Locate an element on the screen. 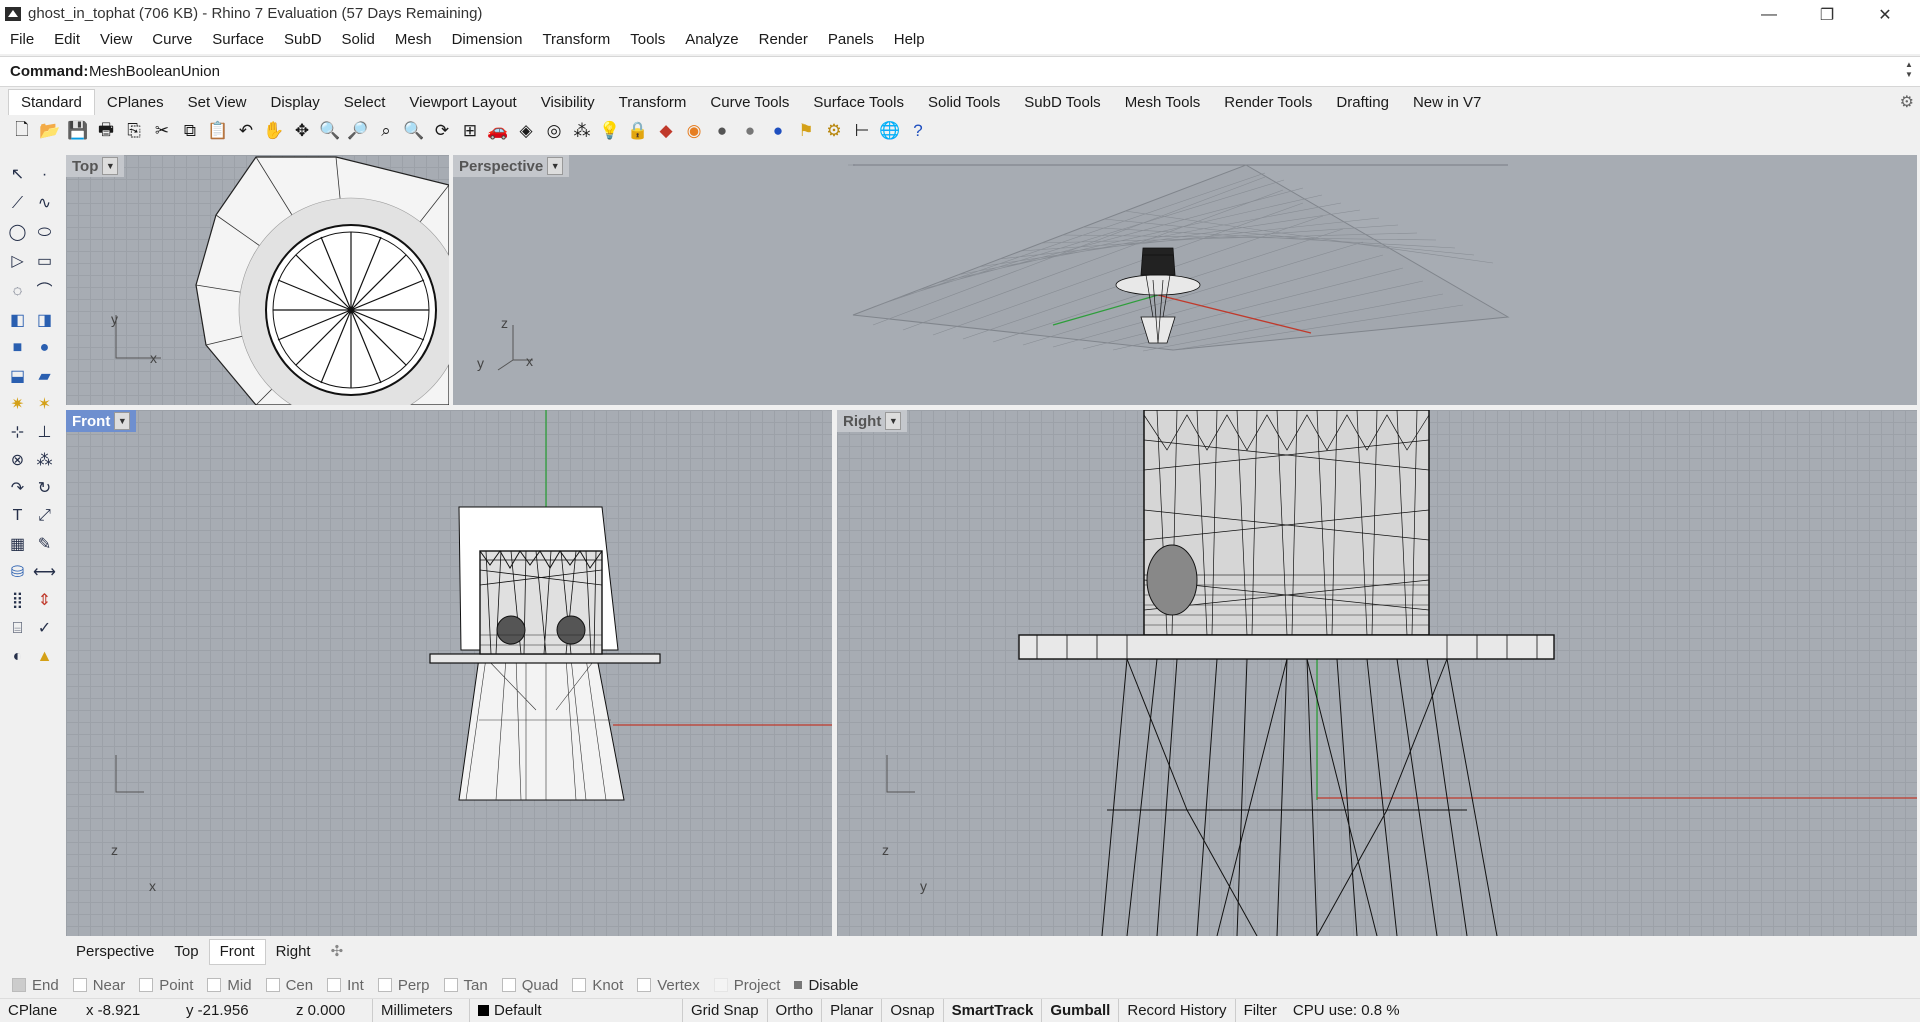 This screenshot has height=1022, width=1920. status-osnap: Osnap is located at coordinates (911, 1010).